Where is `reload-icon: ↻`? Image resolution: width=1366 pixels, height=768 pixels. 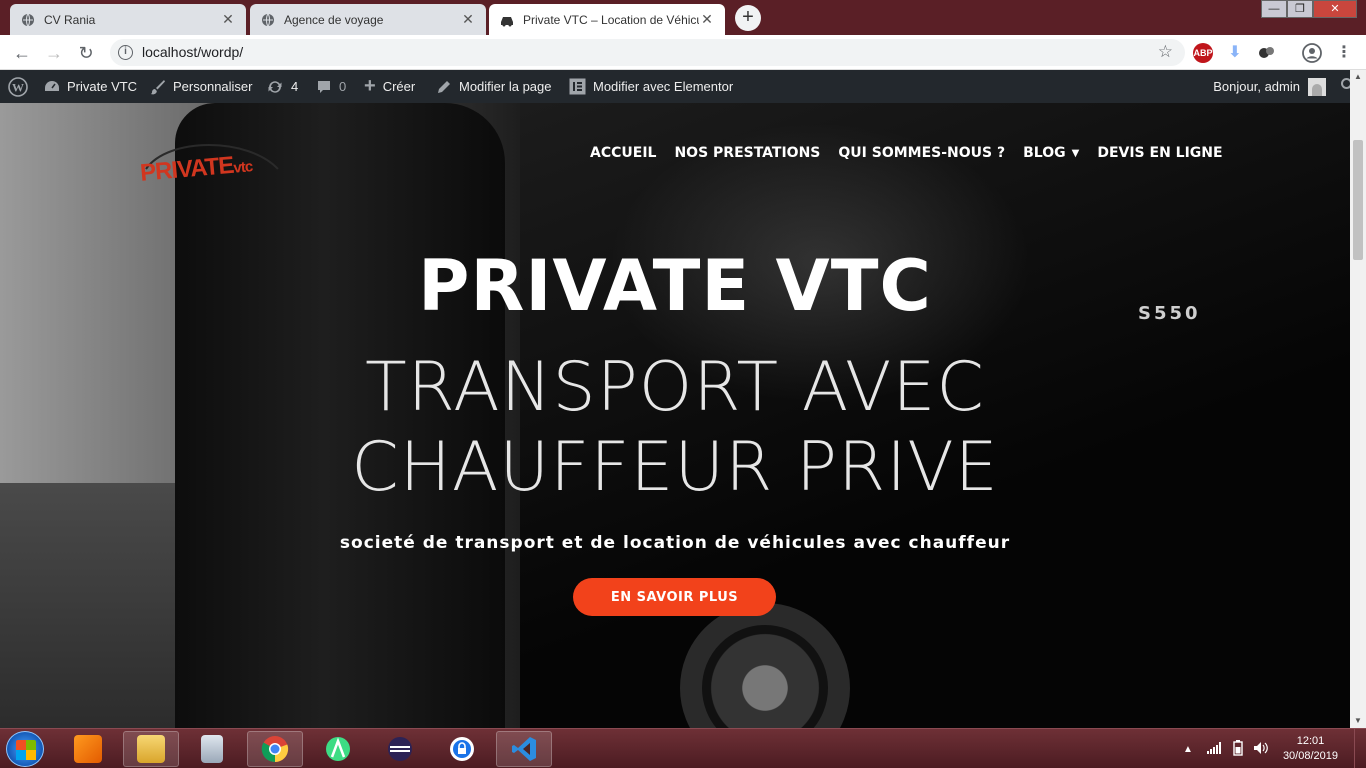 reload-icon: ↻ is located at coordinates (86, 53).